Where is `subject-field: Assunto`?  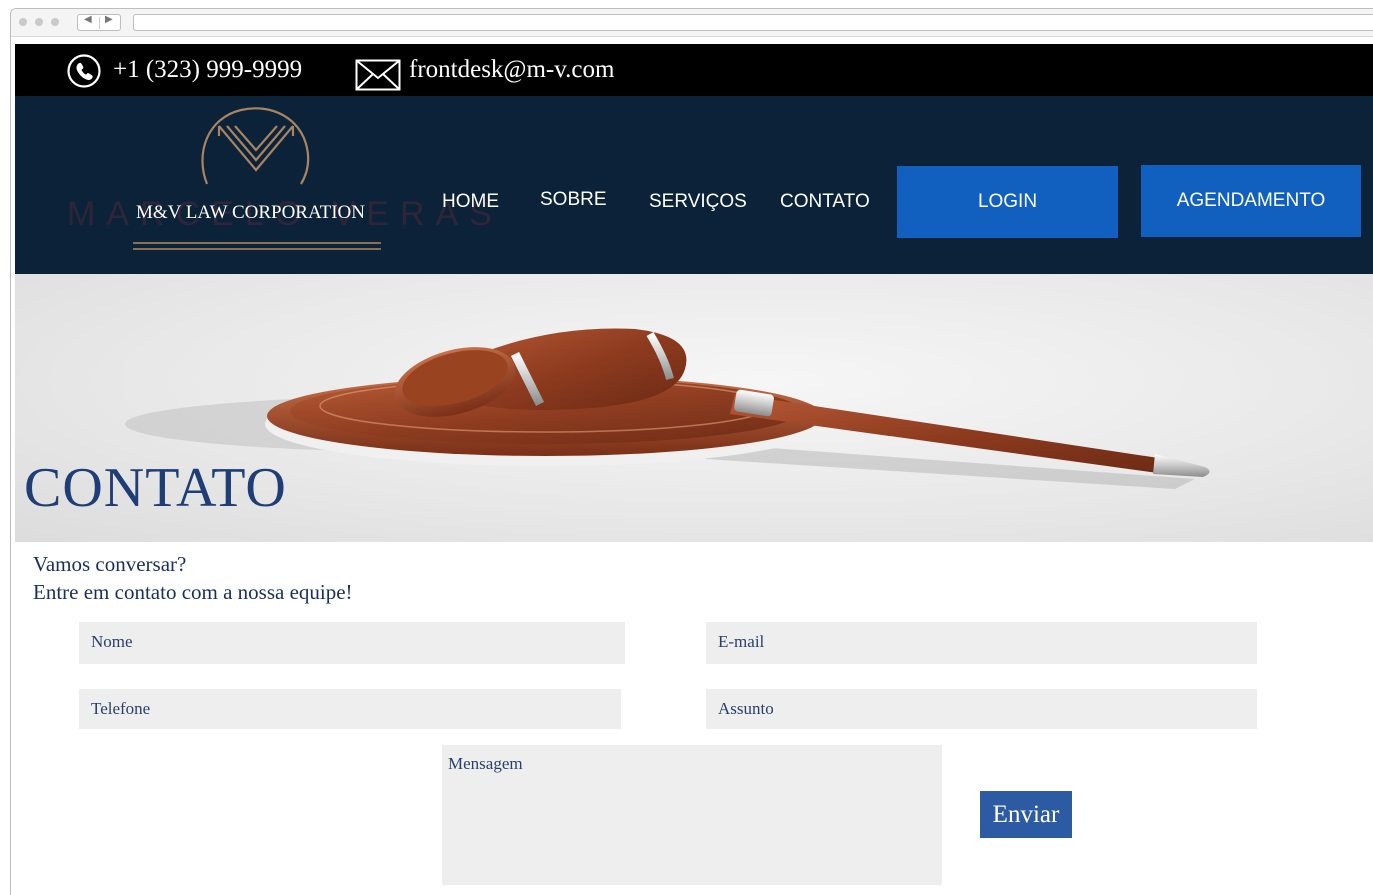 subject-field: Assunto is located at coordinates (981, 709).